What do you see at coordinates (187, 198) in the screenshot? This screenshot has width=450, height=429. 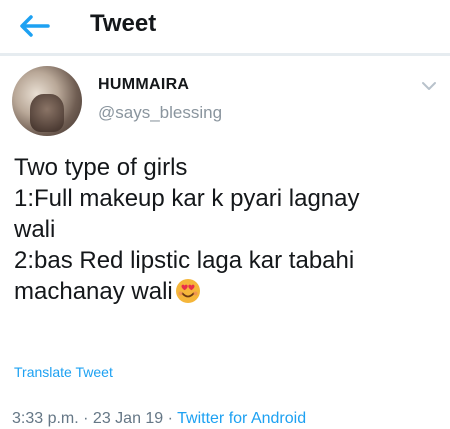 I see `tweet-line: 1:Full makeup kar k pyari lagnay` at bounding box center [187, 198].